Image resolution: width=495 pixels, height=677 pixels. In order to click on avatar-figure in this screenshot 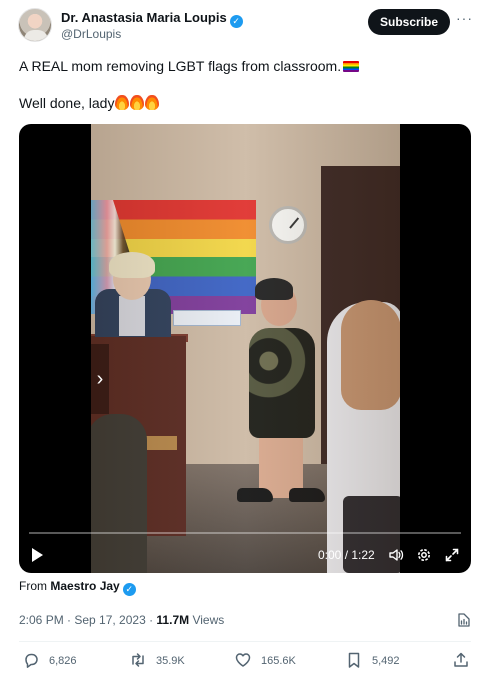, I will do `click(36, 35)`.